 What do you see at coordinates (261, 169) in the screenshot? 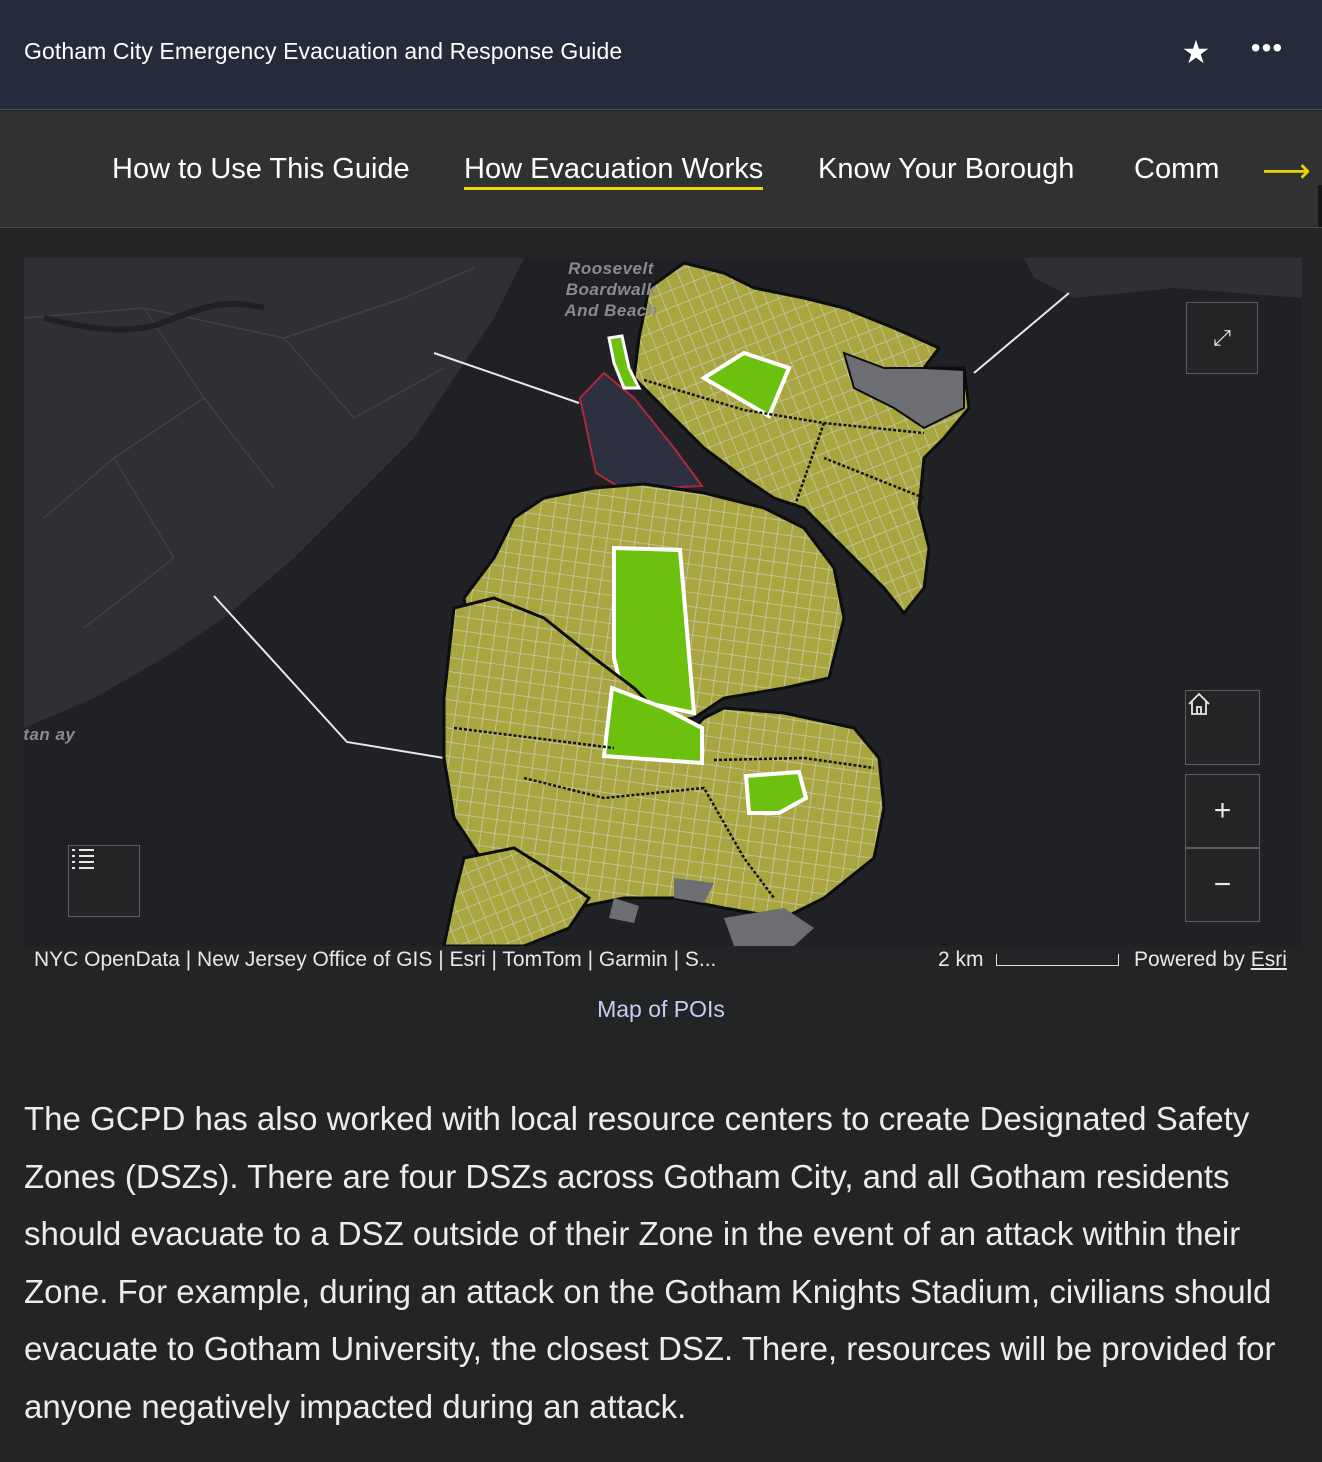
I see `tab-how-to-use: How to Use This Guide` at bounding box center [261, 169].